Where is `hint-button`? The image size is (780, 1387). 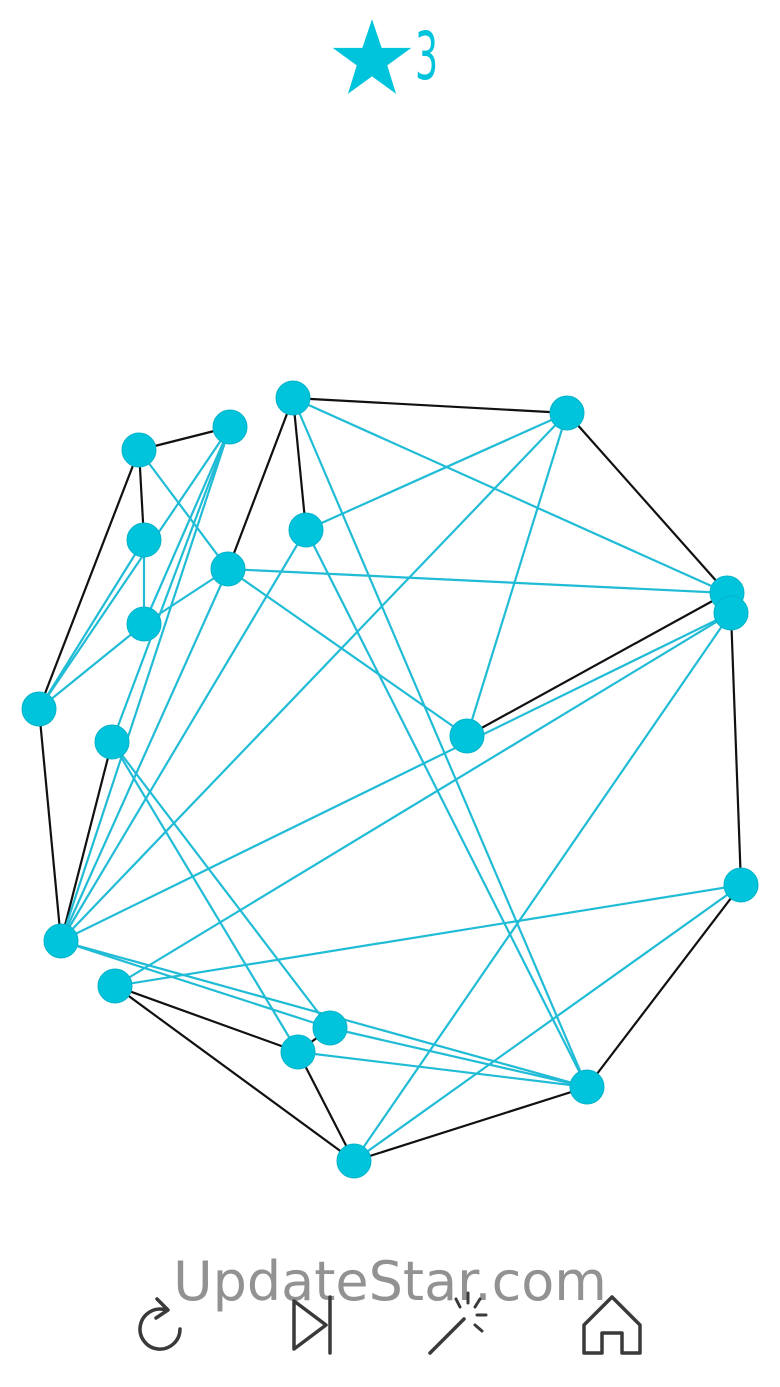
hint-button is located at coordinates (460, 1325).